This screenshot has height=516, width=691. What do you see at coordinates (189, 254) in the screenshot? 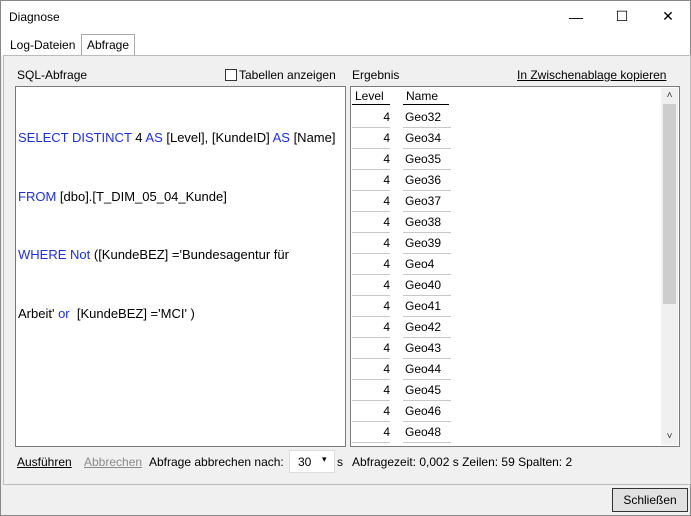
I see `sql-text-part: ([KundeBEZ] ='Bundesagentur für` at bounding box center [189, 254].